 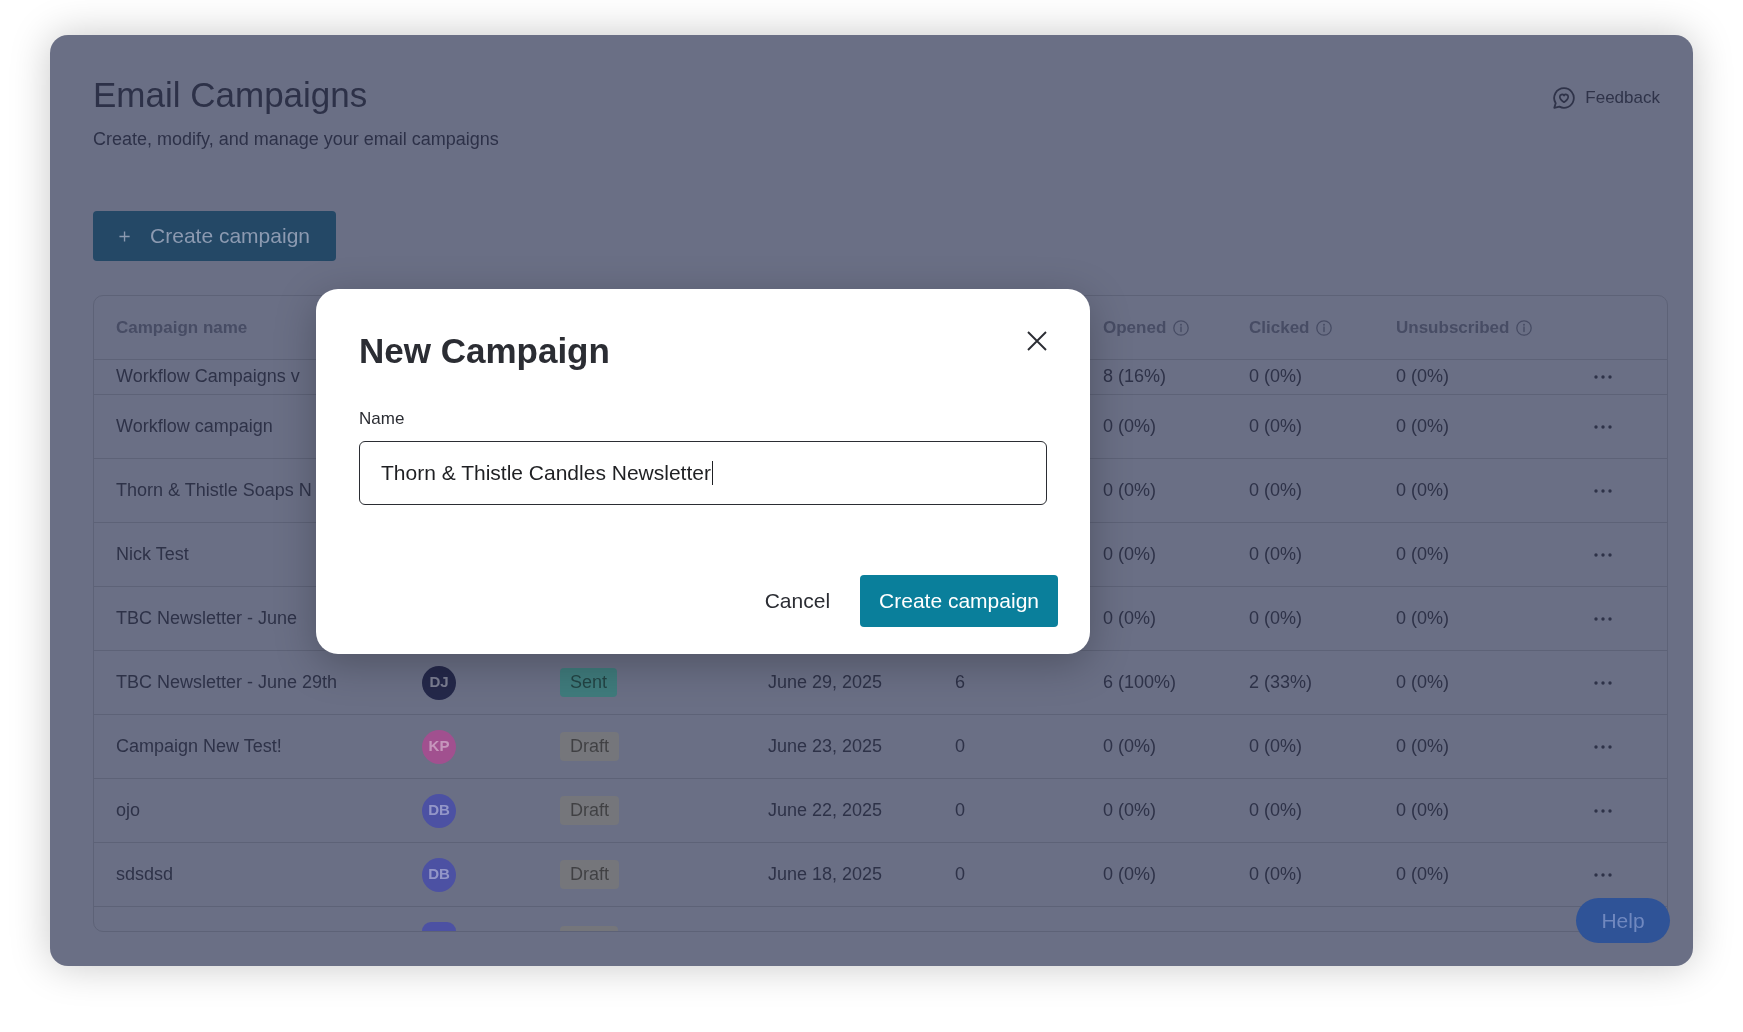 What do you see at coordinates (125, 236) in the screenshot?
I see `plus-icon` at bounding box center [125, 236].